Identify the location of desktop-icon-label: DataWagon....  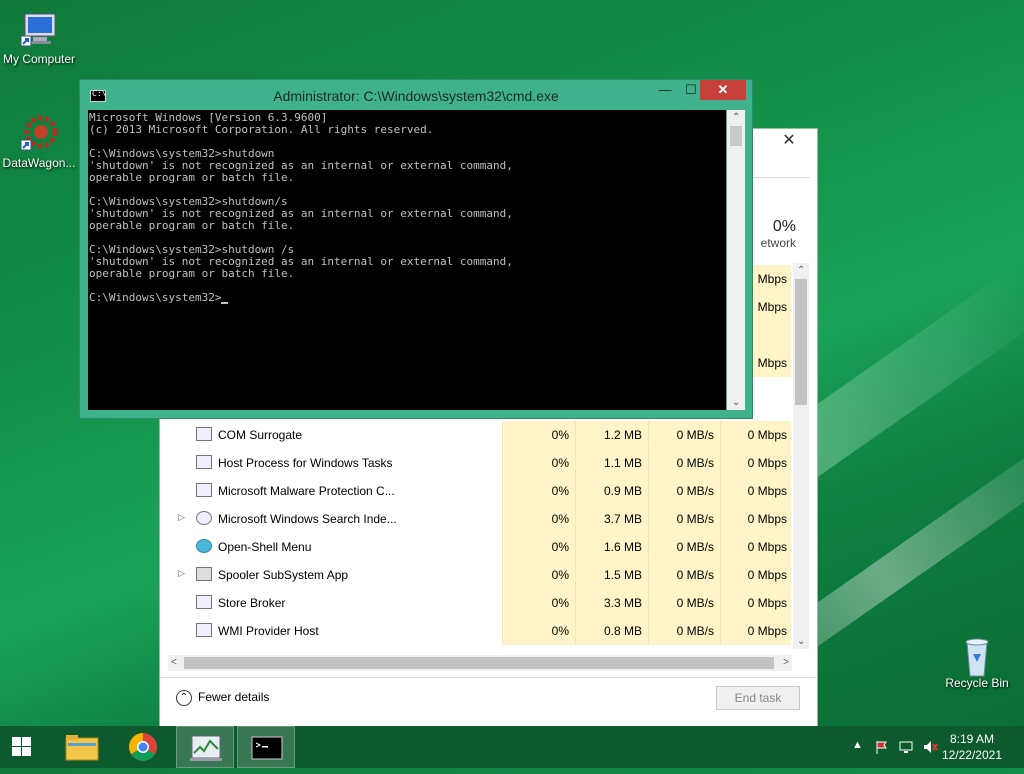
(39, 163).